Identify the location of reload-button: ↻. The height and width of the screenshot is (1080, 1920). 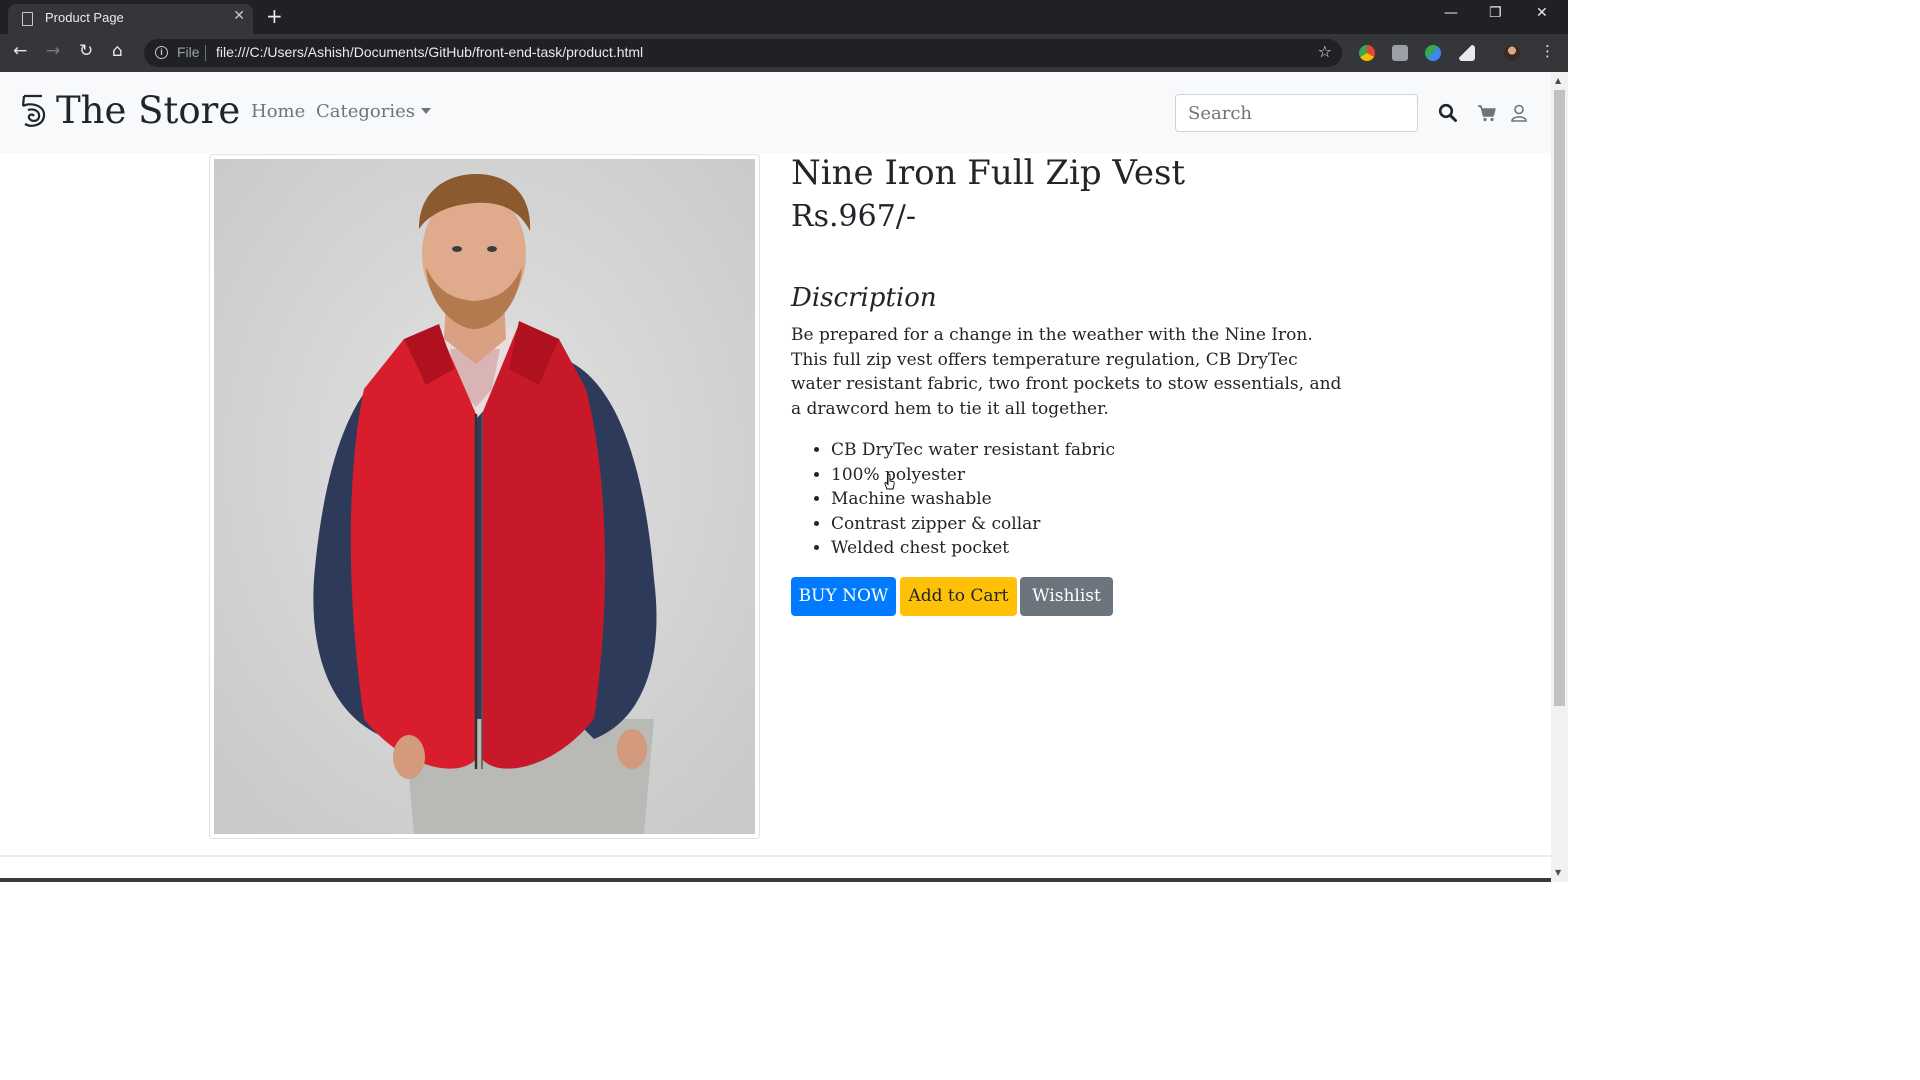
(86, 51).